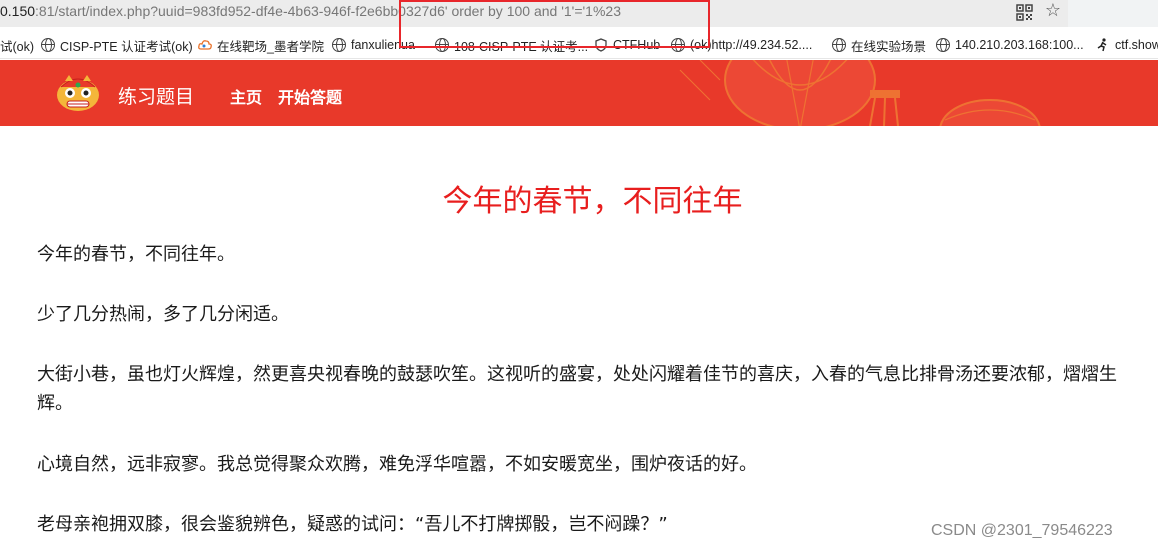 The image size is (1158, 550). I want to click on bookmark-item: 试(ok), so click(17, 45).